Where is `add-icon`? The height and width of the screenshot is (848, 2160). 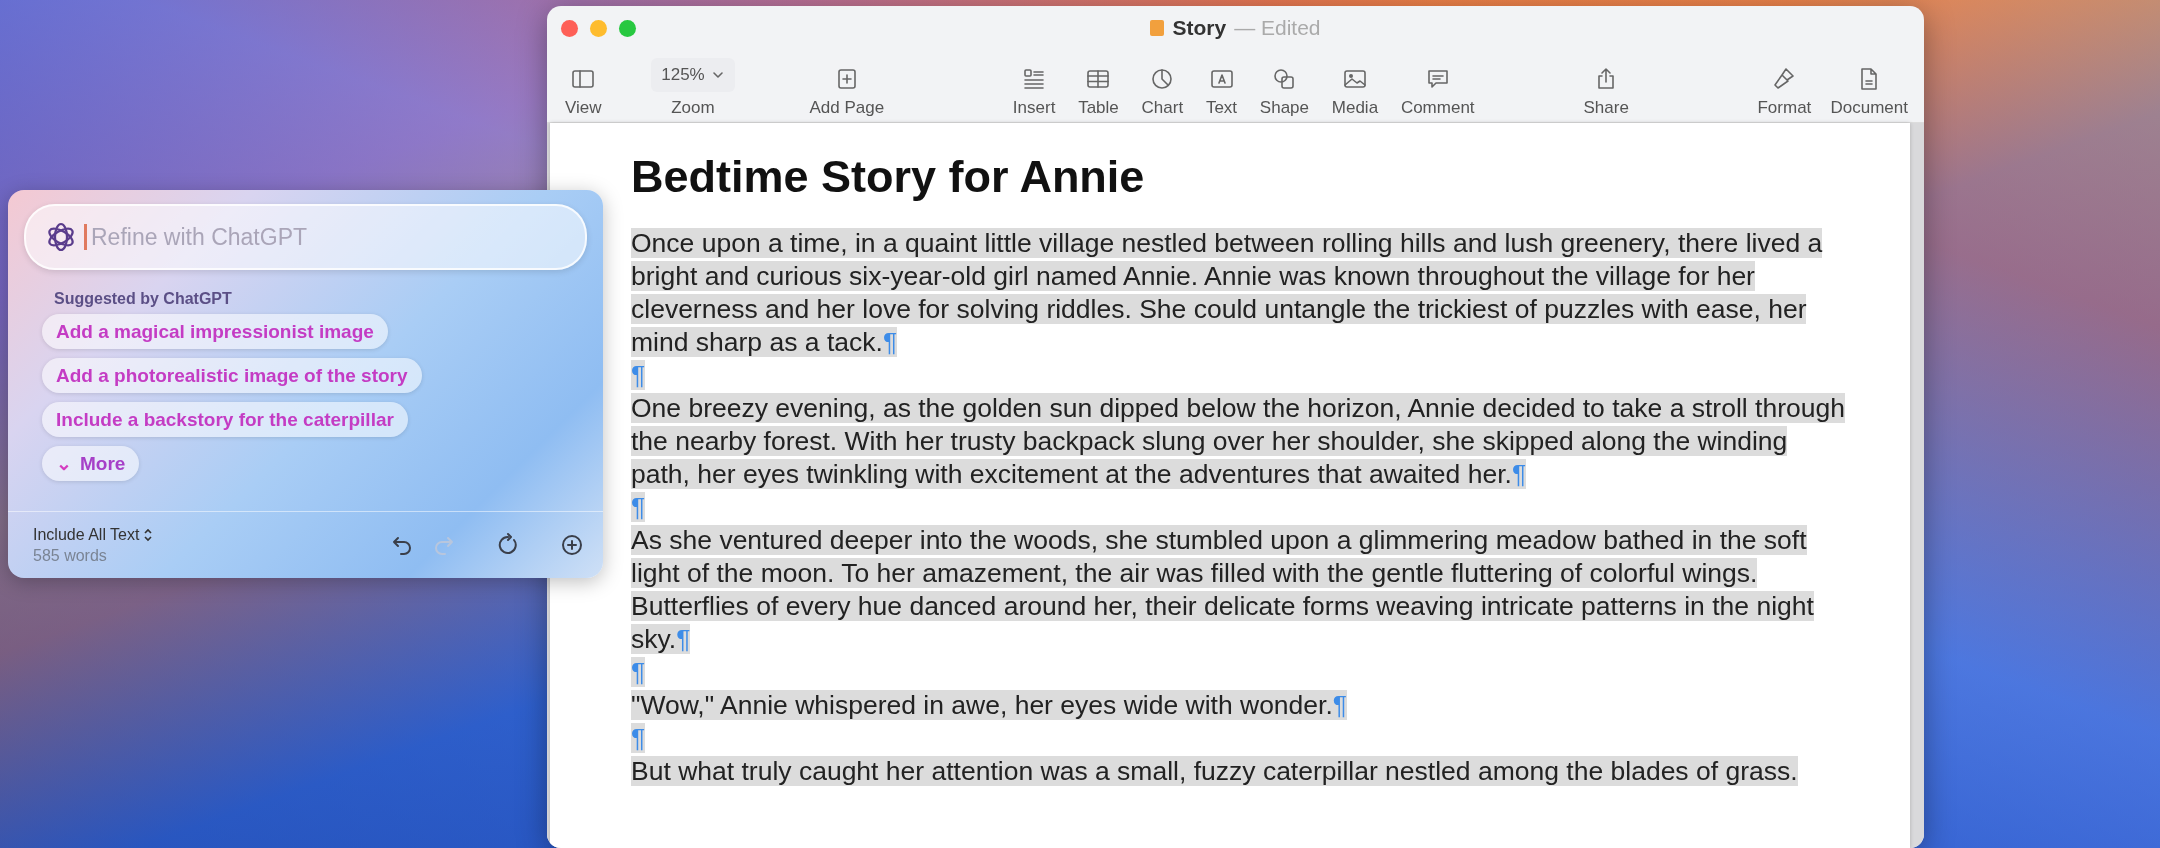
add-icon is located at coordinates (572, 545).